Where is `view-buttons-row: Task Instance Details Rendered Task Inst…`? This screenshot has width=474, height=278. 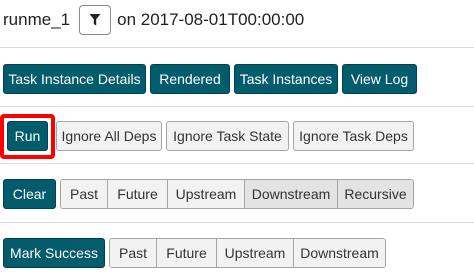
view-buttons-row: Task Instance Details Rendered Task Inst… is located at coordinates (237, 80).